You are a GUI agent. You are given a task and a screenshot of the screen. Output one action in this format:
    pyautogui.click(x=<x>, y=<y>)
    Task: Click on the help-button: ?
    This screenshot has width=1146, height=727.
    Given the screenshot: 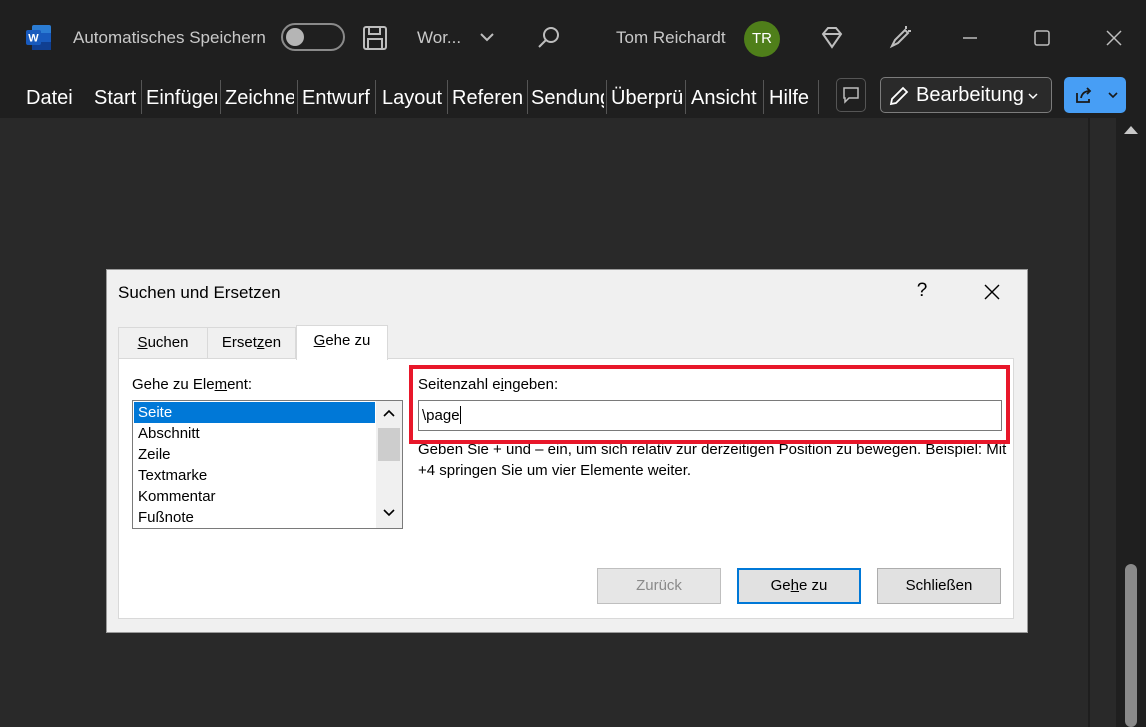 What is the action you would take?
    pyautogui.click(x=922, y=291)
    